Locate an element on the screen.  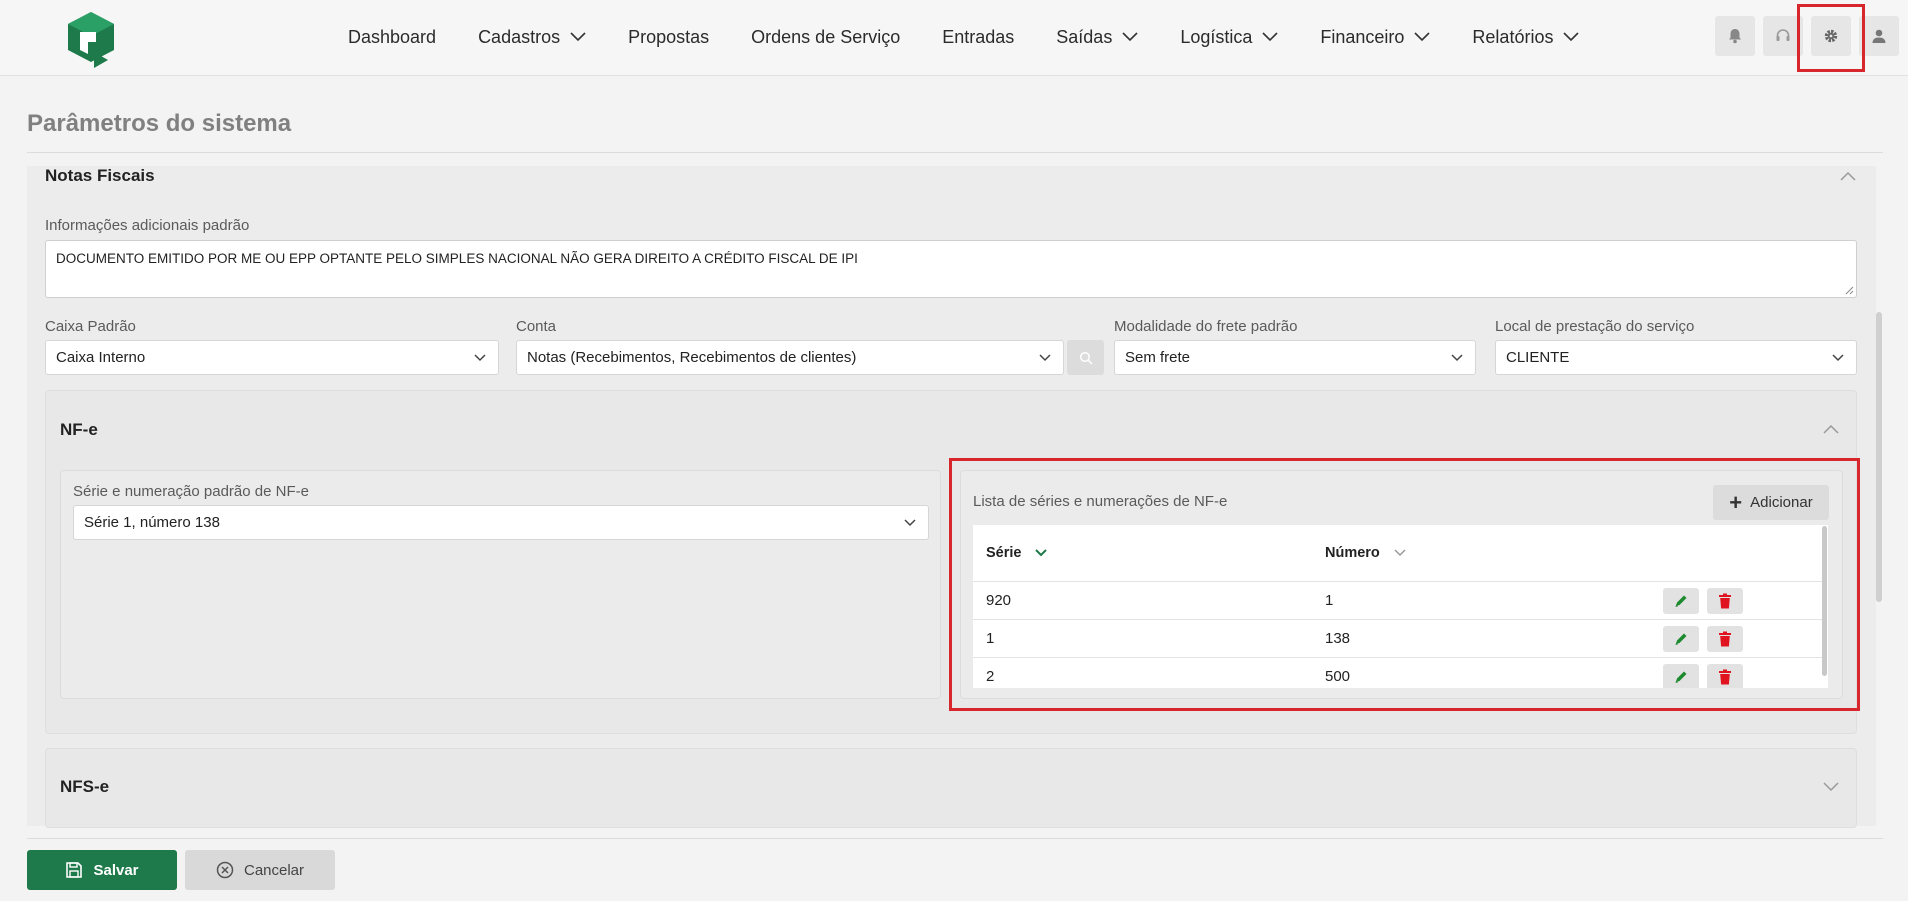
nav-financeiro: Financeiro is located at coordinates (1375, 37).